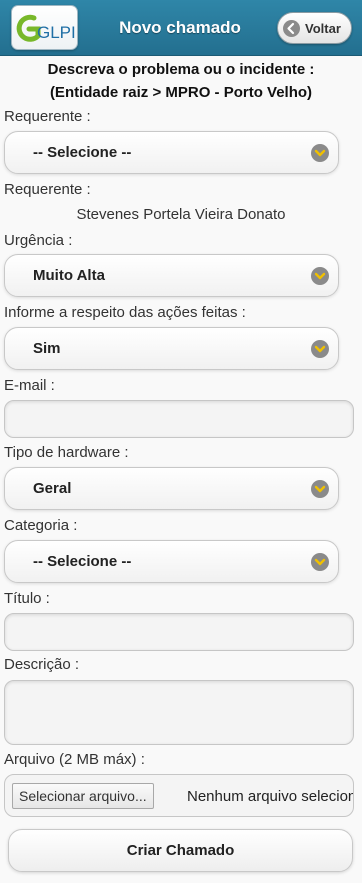 The height and width of the screenshot is (883, 362). What do you see at coordinates (66, 452) in the screenshot?
I see `hardware-label: Tipo de hardware :` at bounding box center [66, 452].